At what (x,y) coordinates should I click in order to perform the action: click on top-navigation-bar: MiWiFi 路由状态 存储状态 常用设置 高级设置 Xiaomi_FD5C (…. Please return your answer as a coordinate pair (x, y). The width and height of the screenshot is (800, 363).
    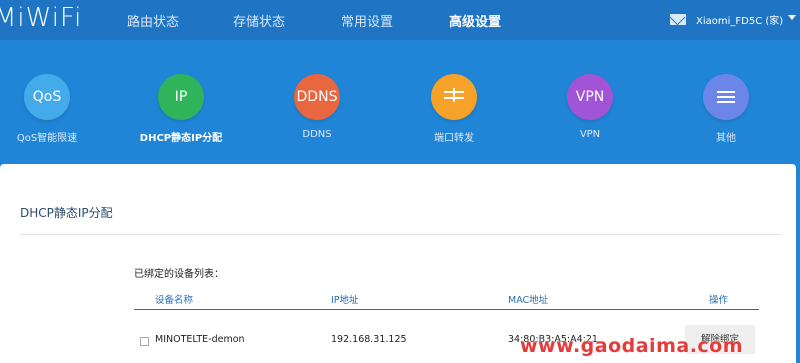
    Looking at the image, I should click on (400, 20).